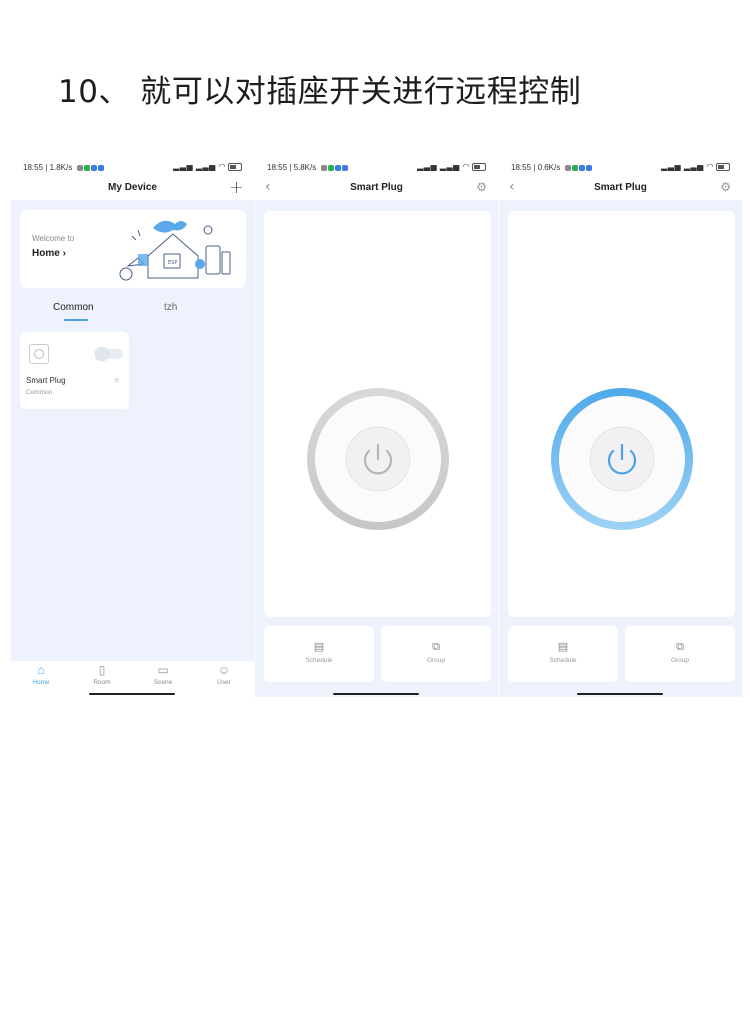  What do you see at coordinates (46, 253) in the screenshot?
I see `home-label: Home` at bounding box center [46, 253].